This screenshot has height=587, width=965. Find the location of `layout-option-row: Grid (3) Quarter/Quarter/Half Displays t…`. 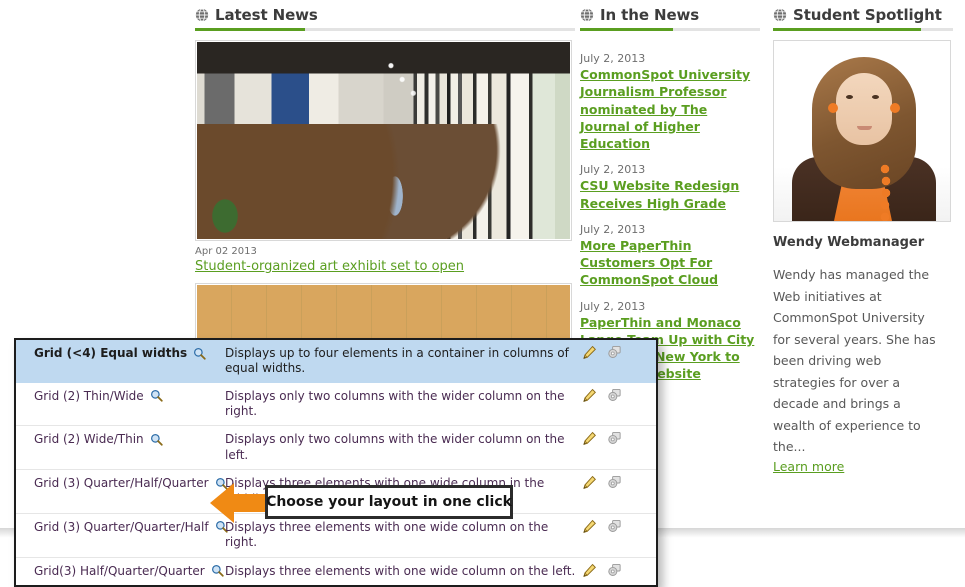

layout-option-row: Grid (3) Quarter/Quarter/Half Displays t… is located at coordinates (336, 536).